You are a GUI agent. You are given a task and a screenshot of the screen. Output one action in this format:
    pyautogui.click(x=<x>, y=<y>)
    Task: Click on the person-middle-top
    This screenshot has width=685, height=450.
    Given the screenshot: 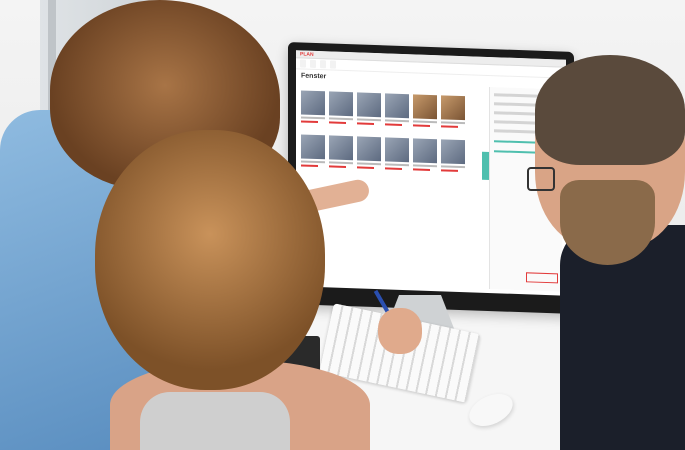 What is the action you would take?
    pyautogui.click(x=215, y=421)
    